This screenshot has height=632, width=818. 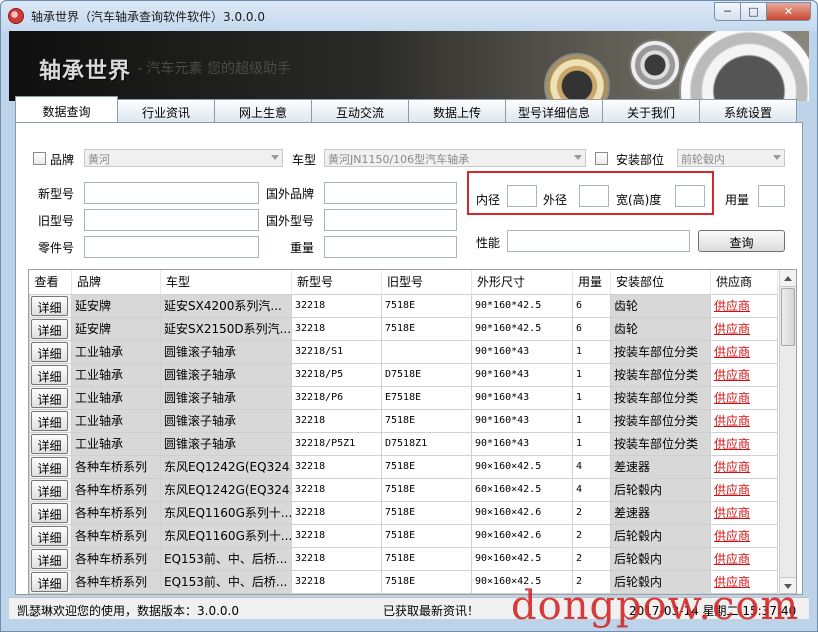 I want to click on install-checkbox, so click(x=601, y=158).